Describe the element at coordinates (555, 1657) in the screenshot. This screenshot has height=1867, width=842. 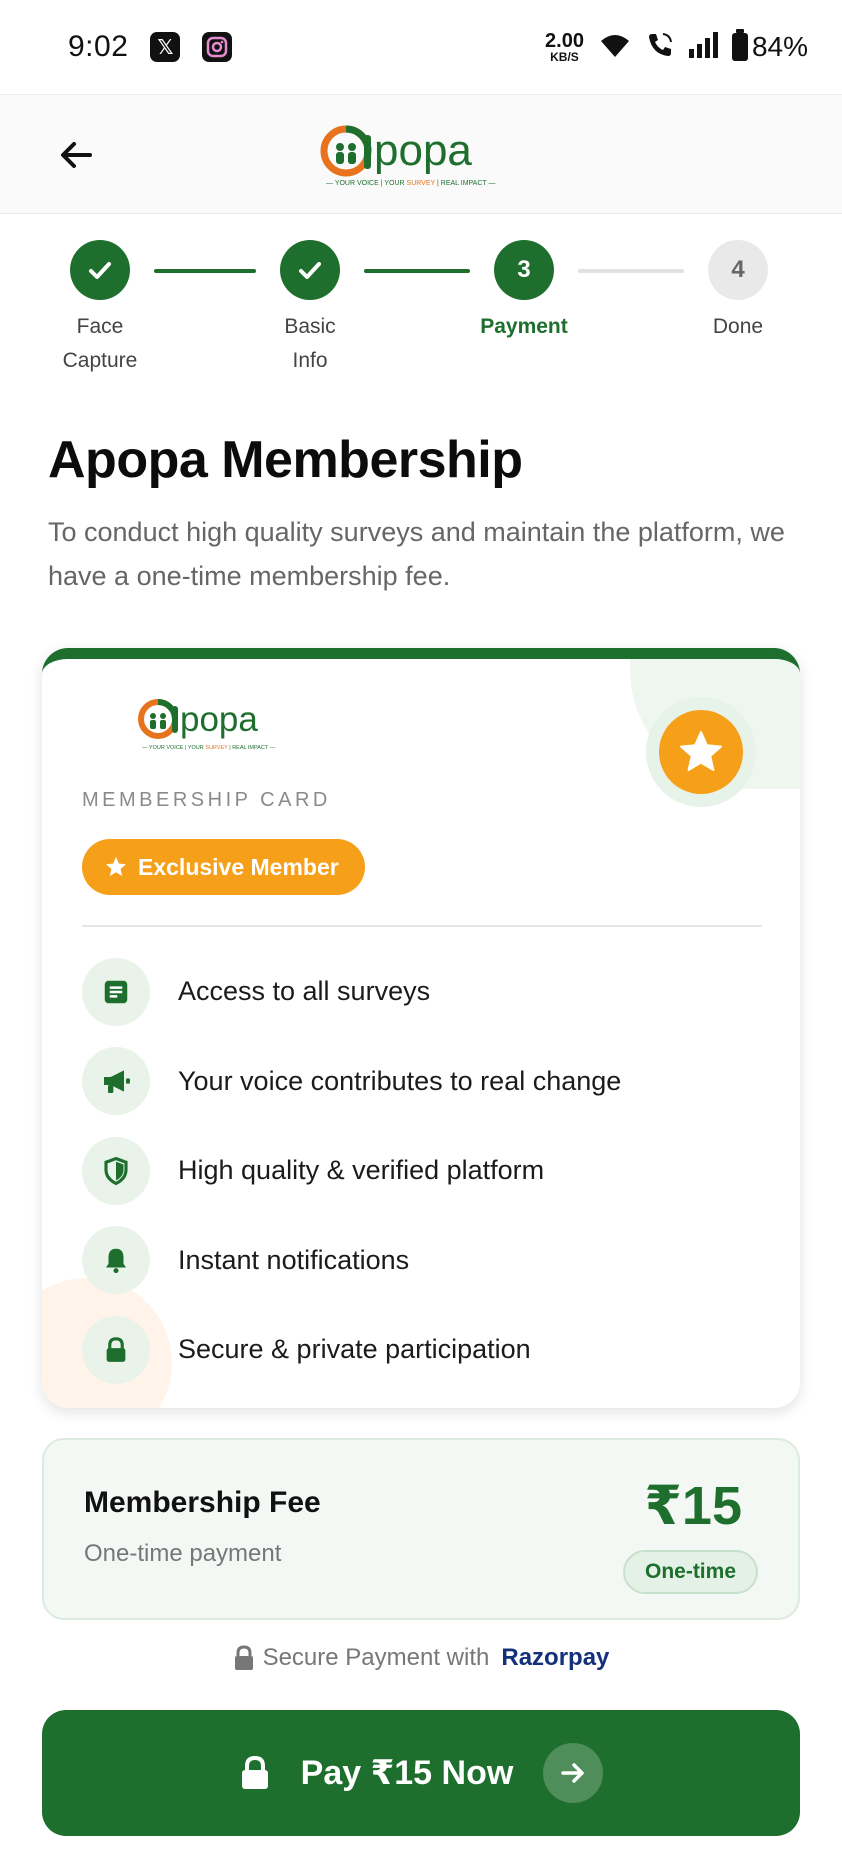
I see `razorpay-brand: Razorpay` at that location.